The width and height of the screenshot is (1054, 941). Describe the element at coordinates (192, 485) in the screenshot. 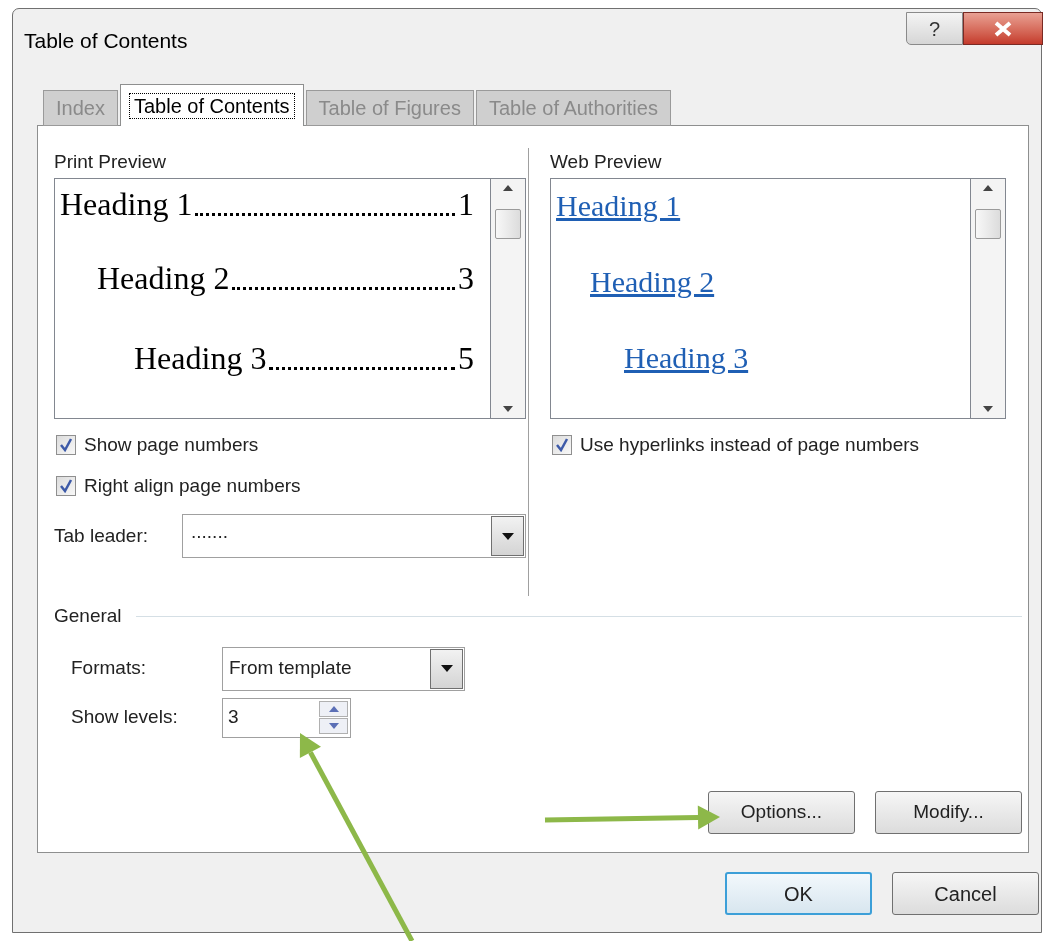

I see `checkbox-label: Right align page numbers` at that location.